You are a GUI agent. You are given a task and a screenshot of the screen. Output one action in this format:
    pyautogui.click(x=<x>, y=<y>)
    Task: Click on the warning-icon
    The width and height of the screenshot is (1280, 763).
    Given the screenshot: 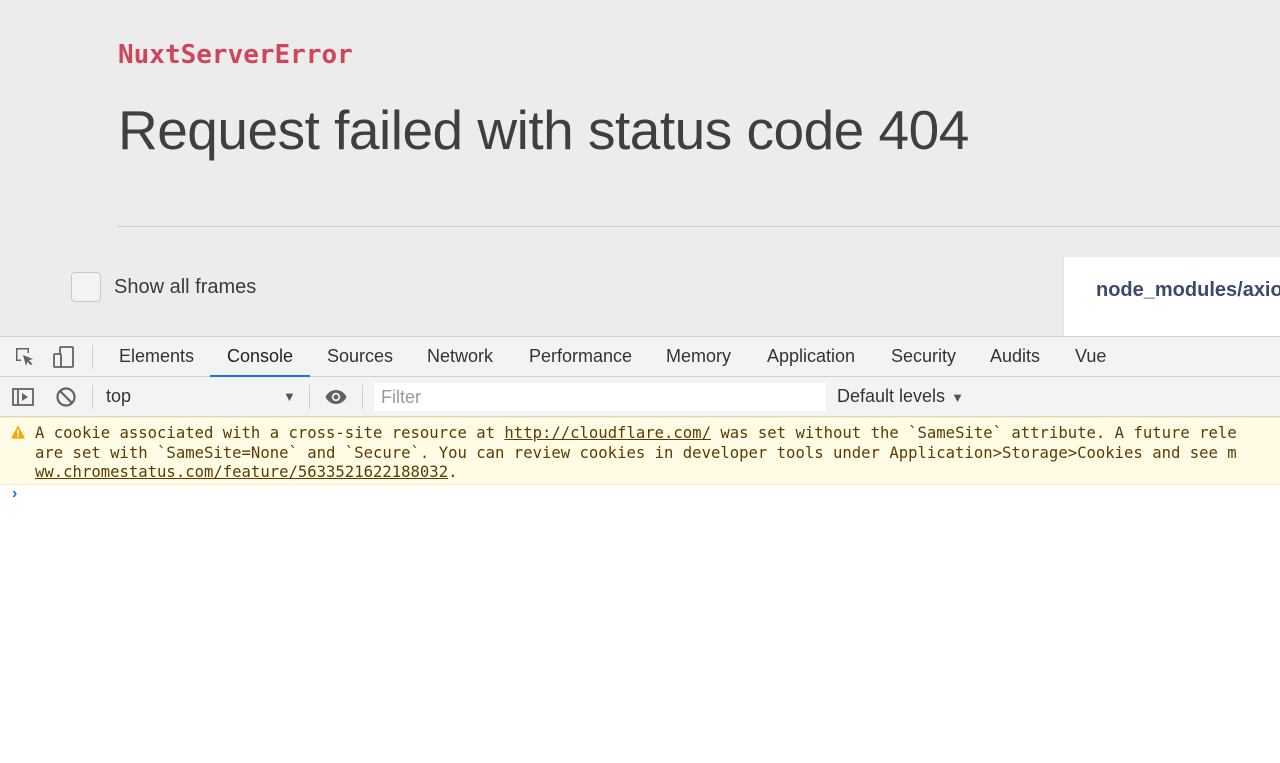 What is the action you would take?
    pyautogui.click(x=18, y=434)
    